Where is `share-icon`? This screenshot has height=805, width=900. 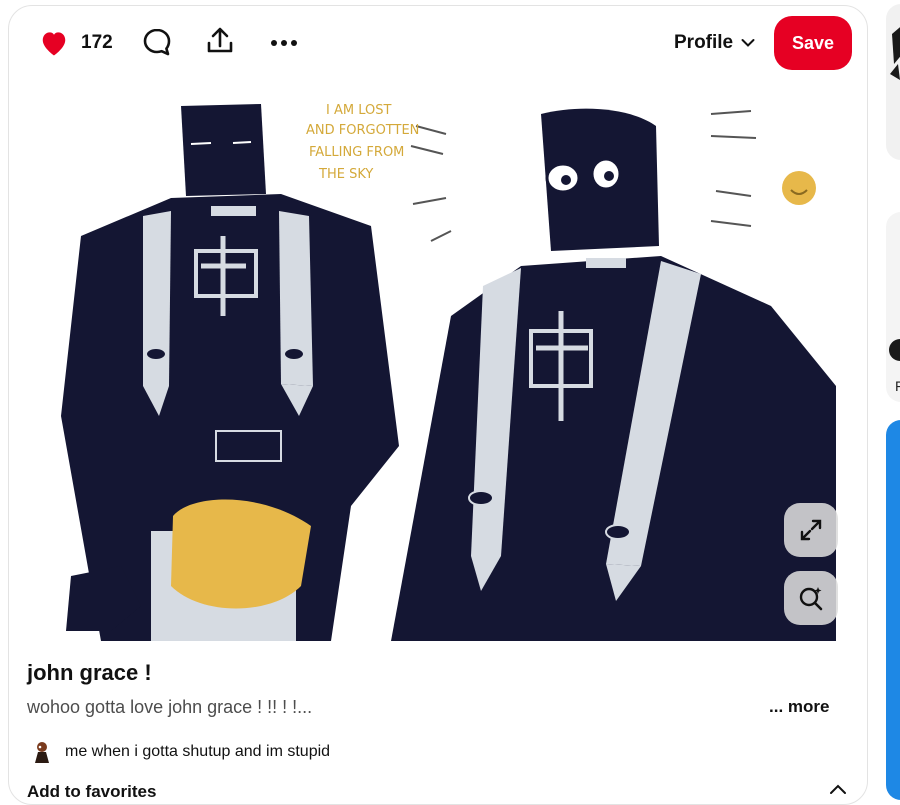
share-icon is located at coordinates (220, 40).